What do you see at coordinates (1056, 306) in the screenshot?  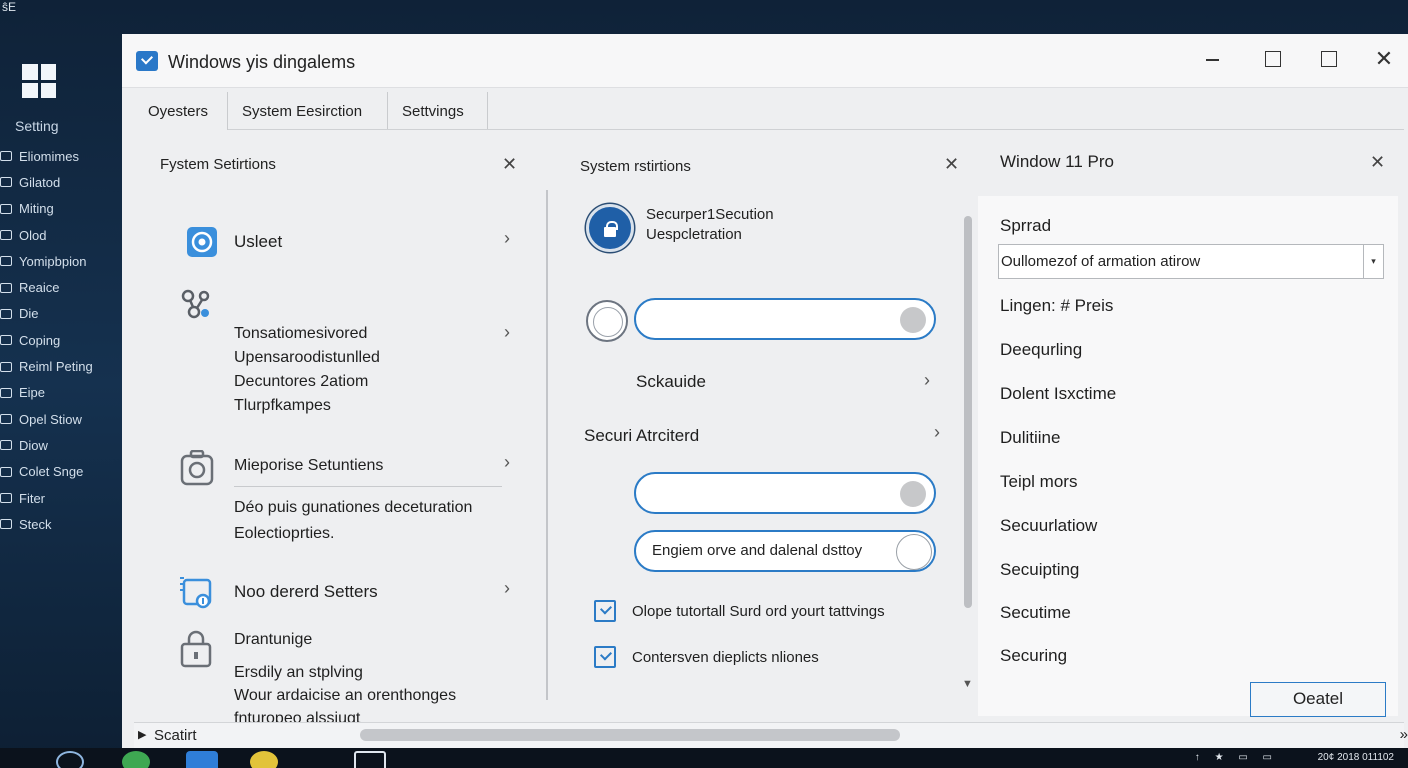 I see `list-item: Lingen: # Preis` at bounding box center [1056, 306].